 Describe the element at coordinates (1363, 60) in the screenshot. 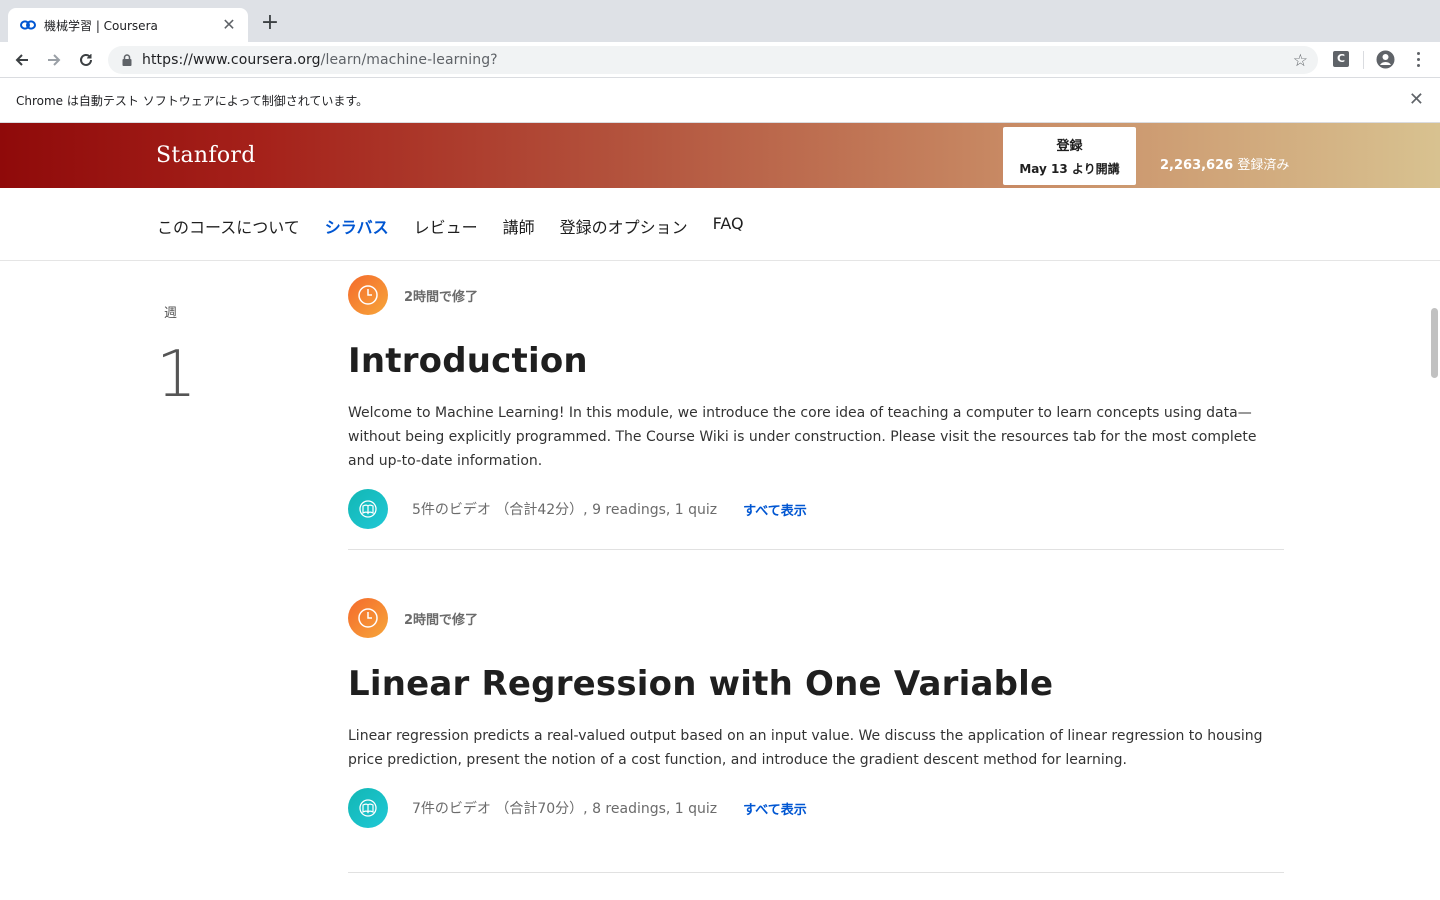

I see `toolbar-separator` at that location.